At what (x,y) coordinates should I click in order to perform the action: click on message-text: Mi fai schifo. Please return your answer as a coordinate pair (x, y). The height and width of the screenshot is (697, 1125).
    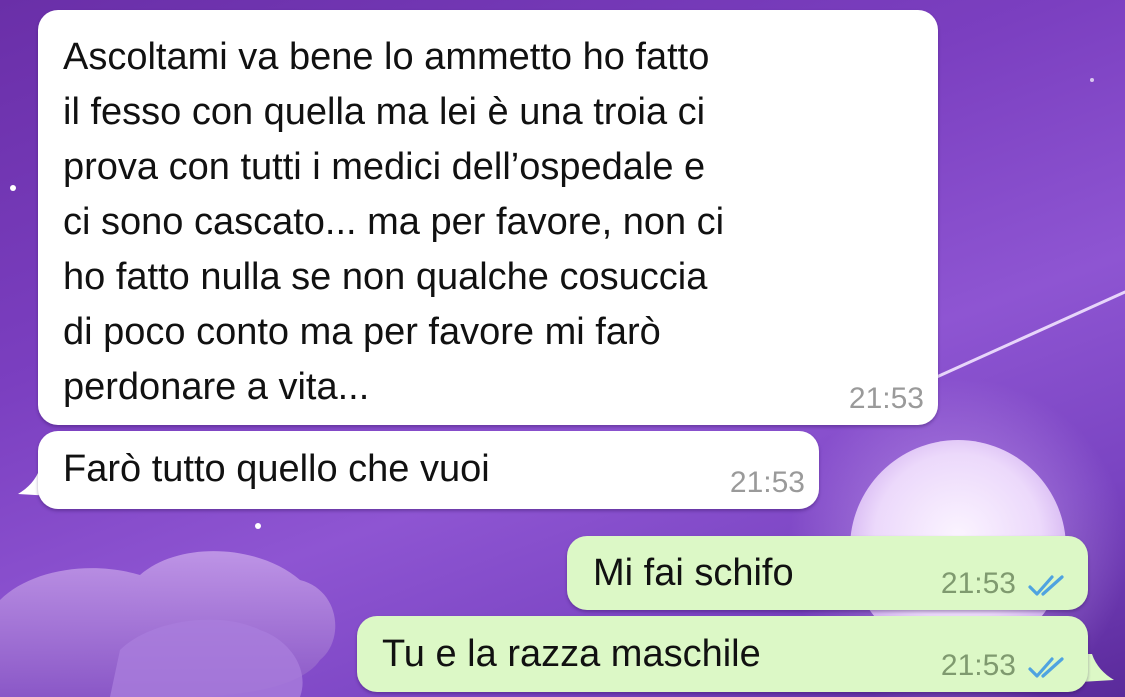
    Looking at the image, I should click on (693, 573).